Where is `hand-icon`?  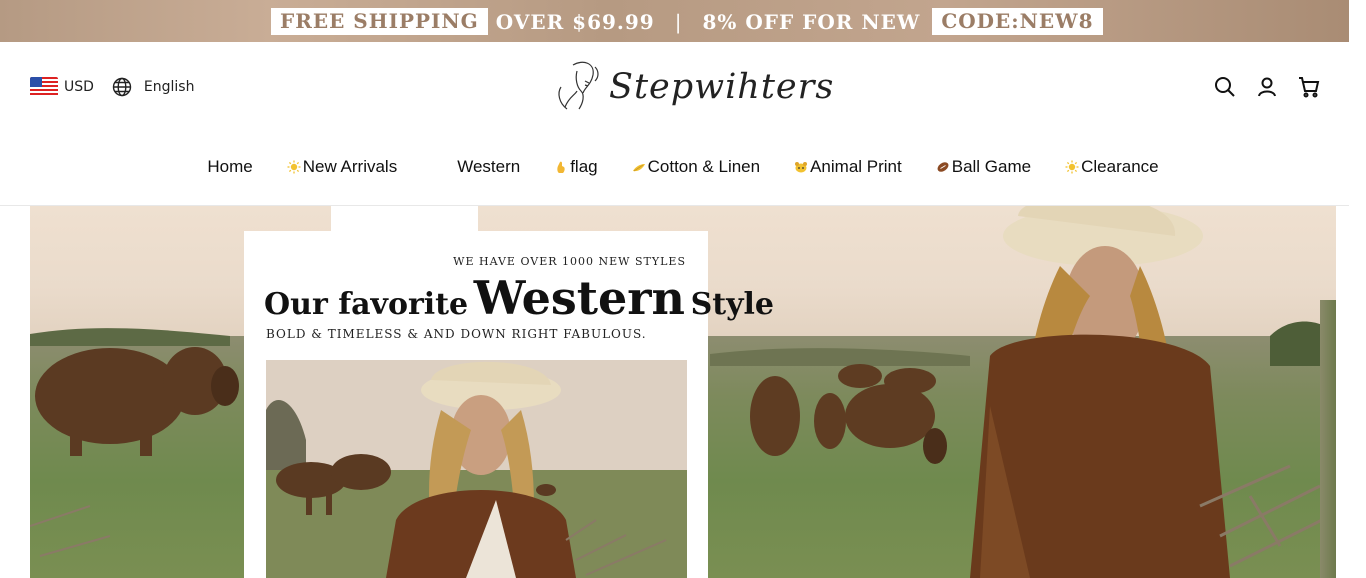
hand-icon is located at coordinates (561, 167).